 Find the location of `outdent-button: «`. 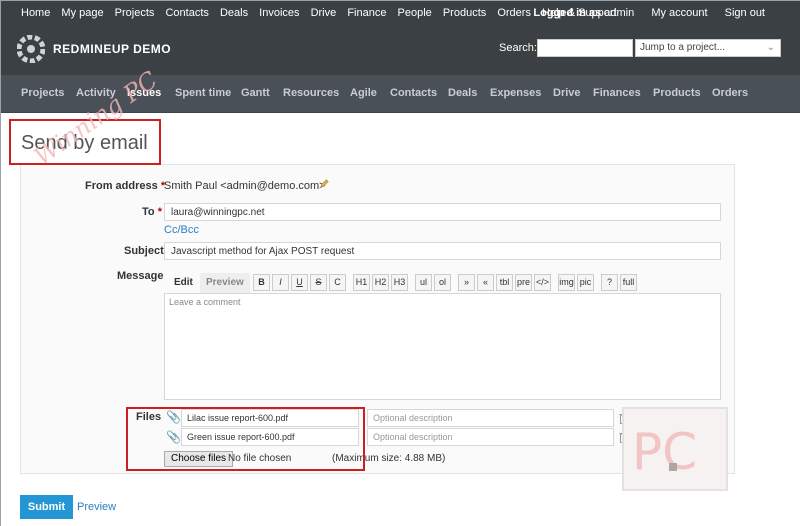

outdent-button: « is located at coordinates (485, 282).